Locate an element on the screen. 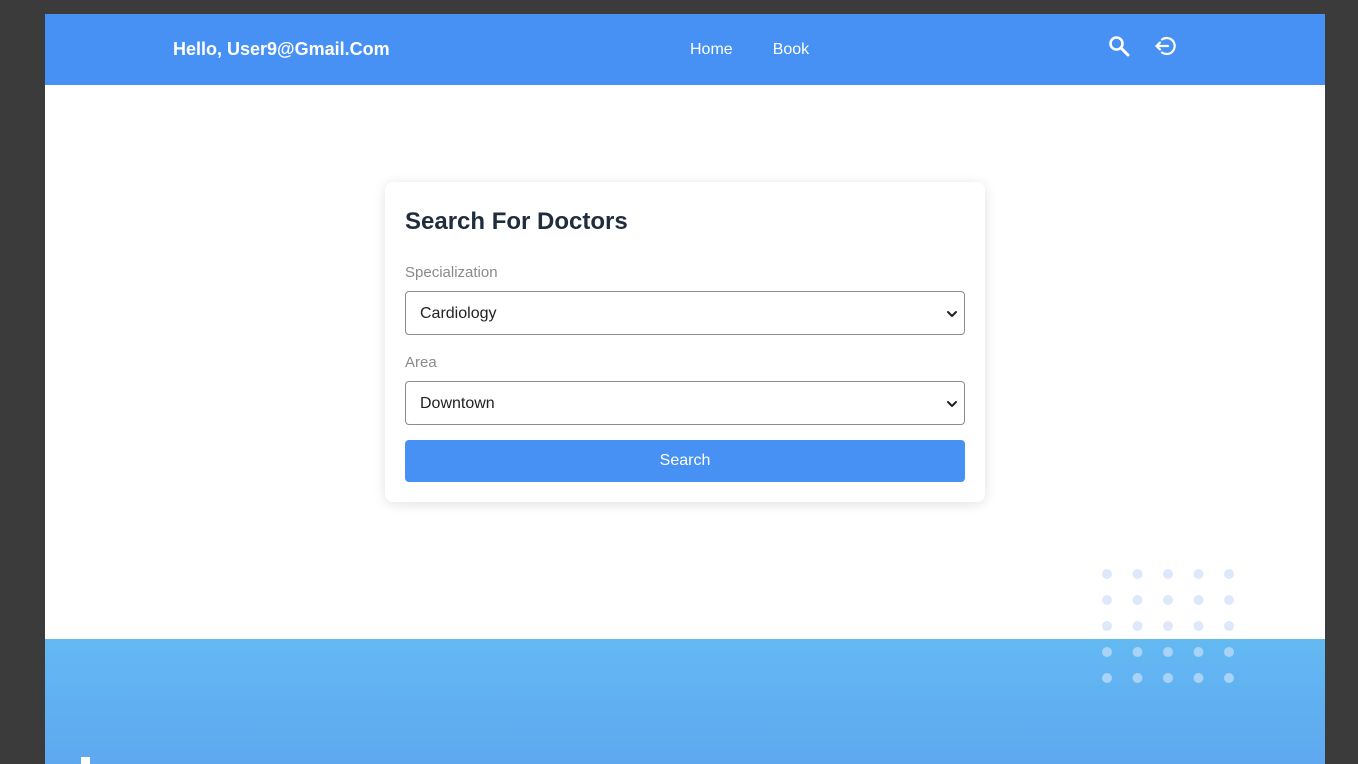 Image resolution: width=1358 pixels, height=764 pixels. top-navbar: Hello, User9@Gmail.Com Home Book is located at coordinates (685, 49).